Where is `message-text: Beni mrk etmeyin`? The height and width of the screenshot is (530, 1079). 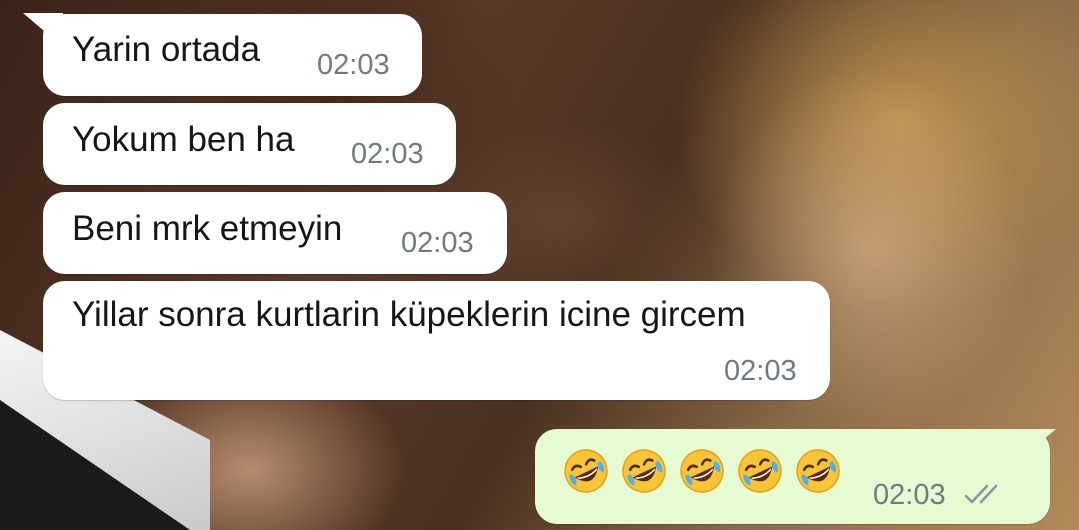
message-text: Beni mrk etmeyin is located at coordinates (207, 228).